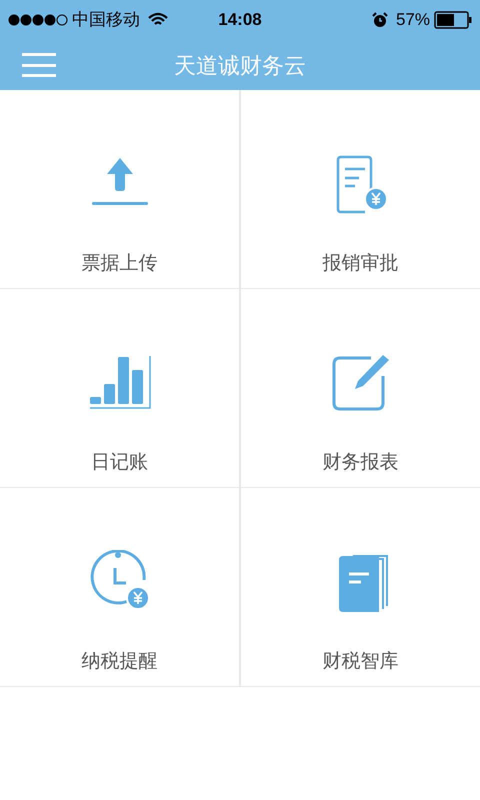  Describe the element at coordinates (119, 587) in the screenshot. I see `menu-tile: 纳税提醒` at that location.